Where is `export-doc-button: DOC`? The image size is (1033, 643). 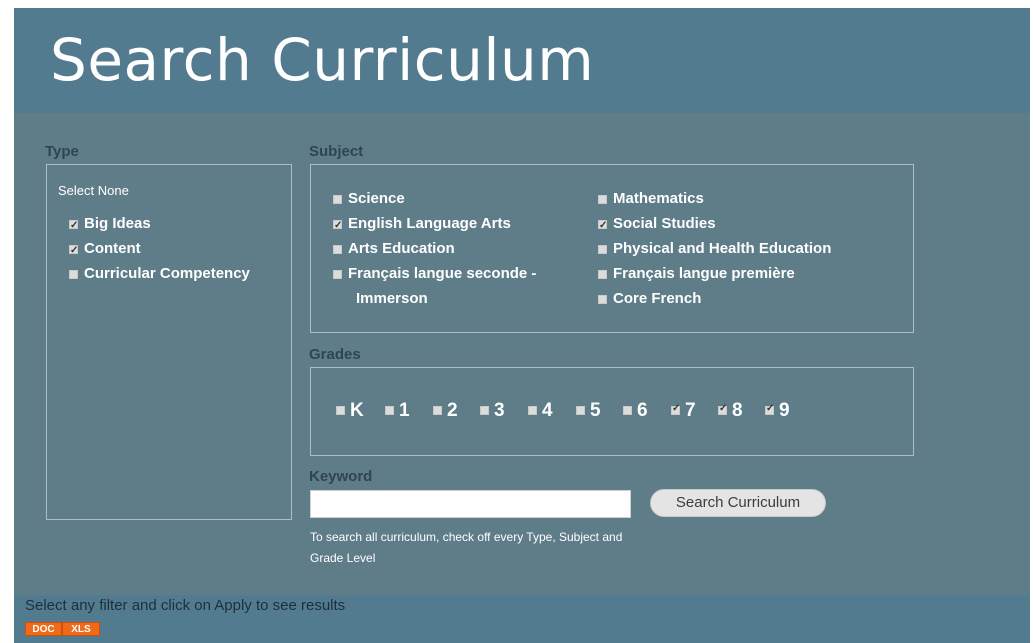 export-doc-button: DOC is located at coordinates (43, 629).